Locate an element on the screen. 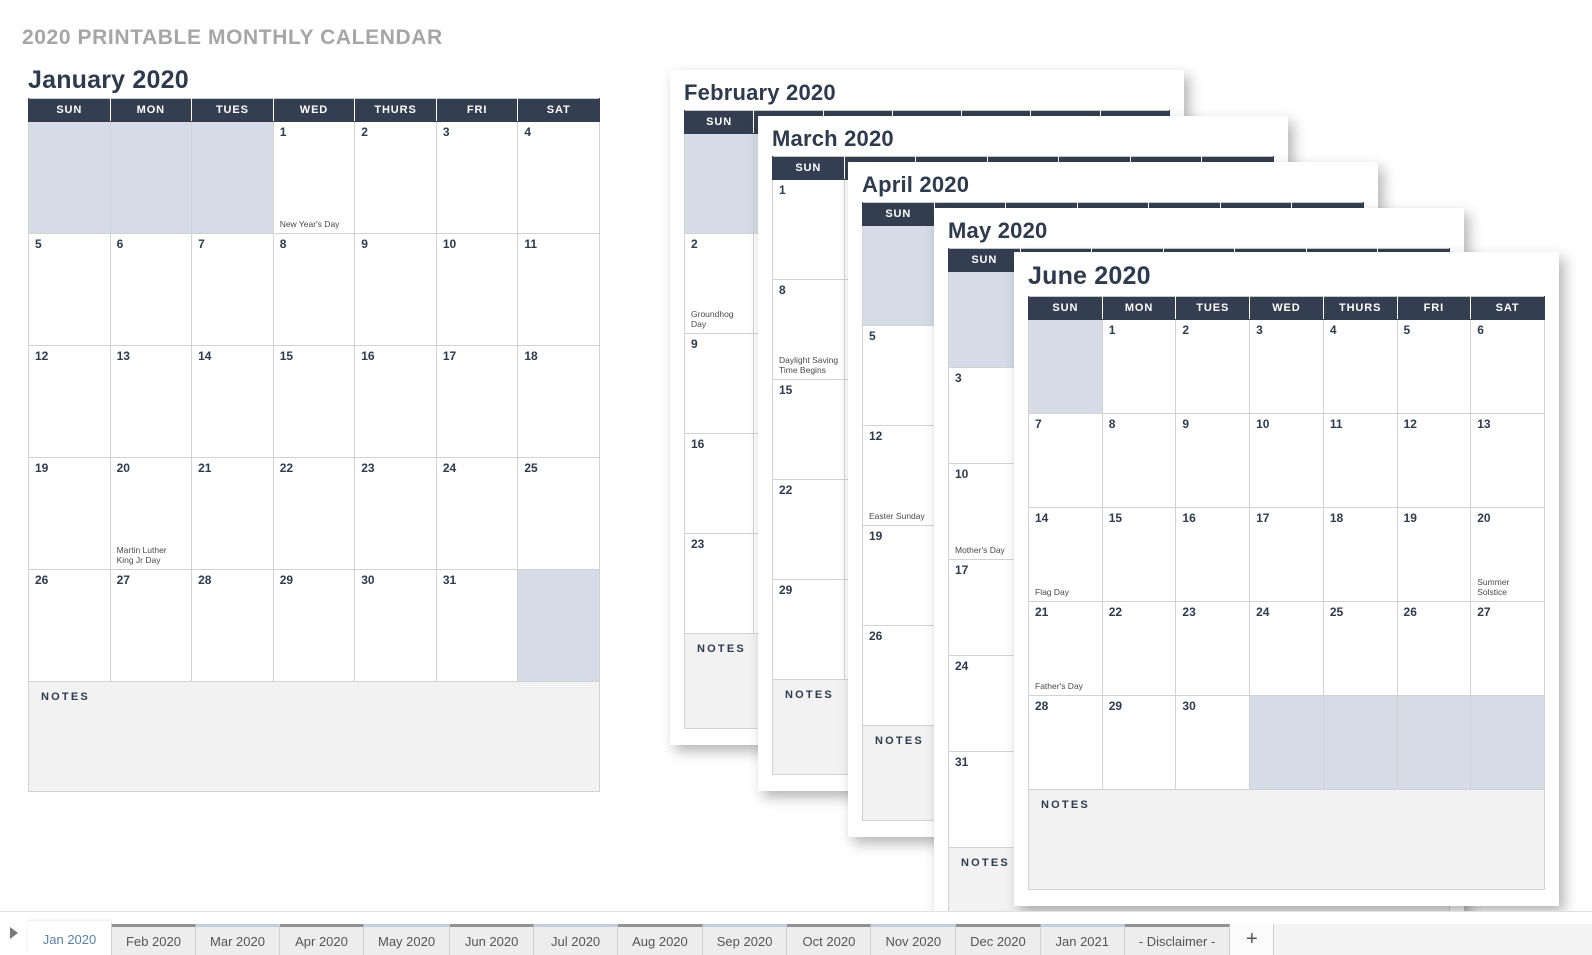 Image resolution: width=1592 pixels, height=955 pixels. calendar-cell-day-21: 21 is located at coordinates (232, 513).